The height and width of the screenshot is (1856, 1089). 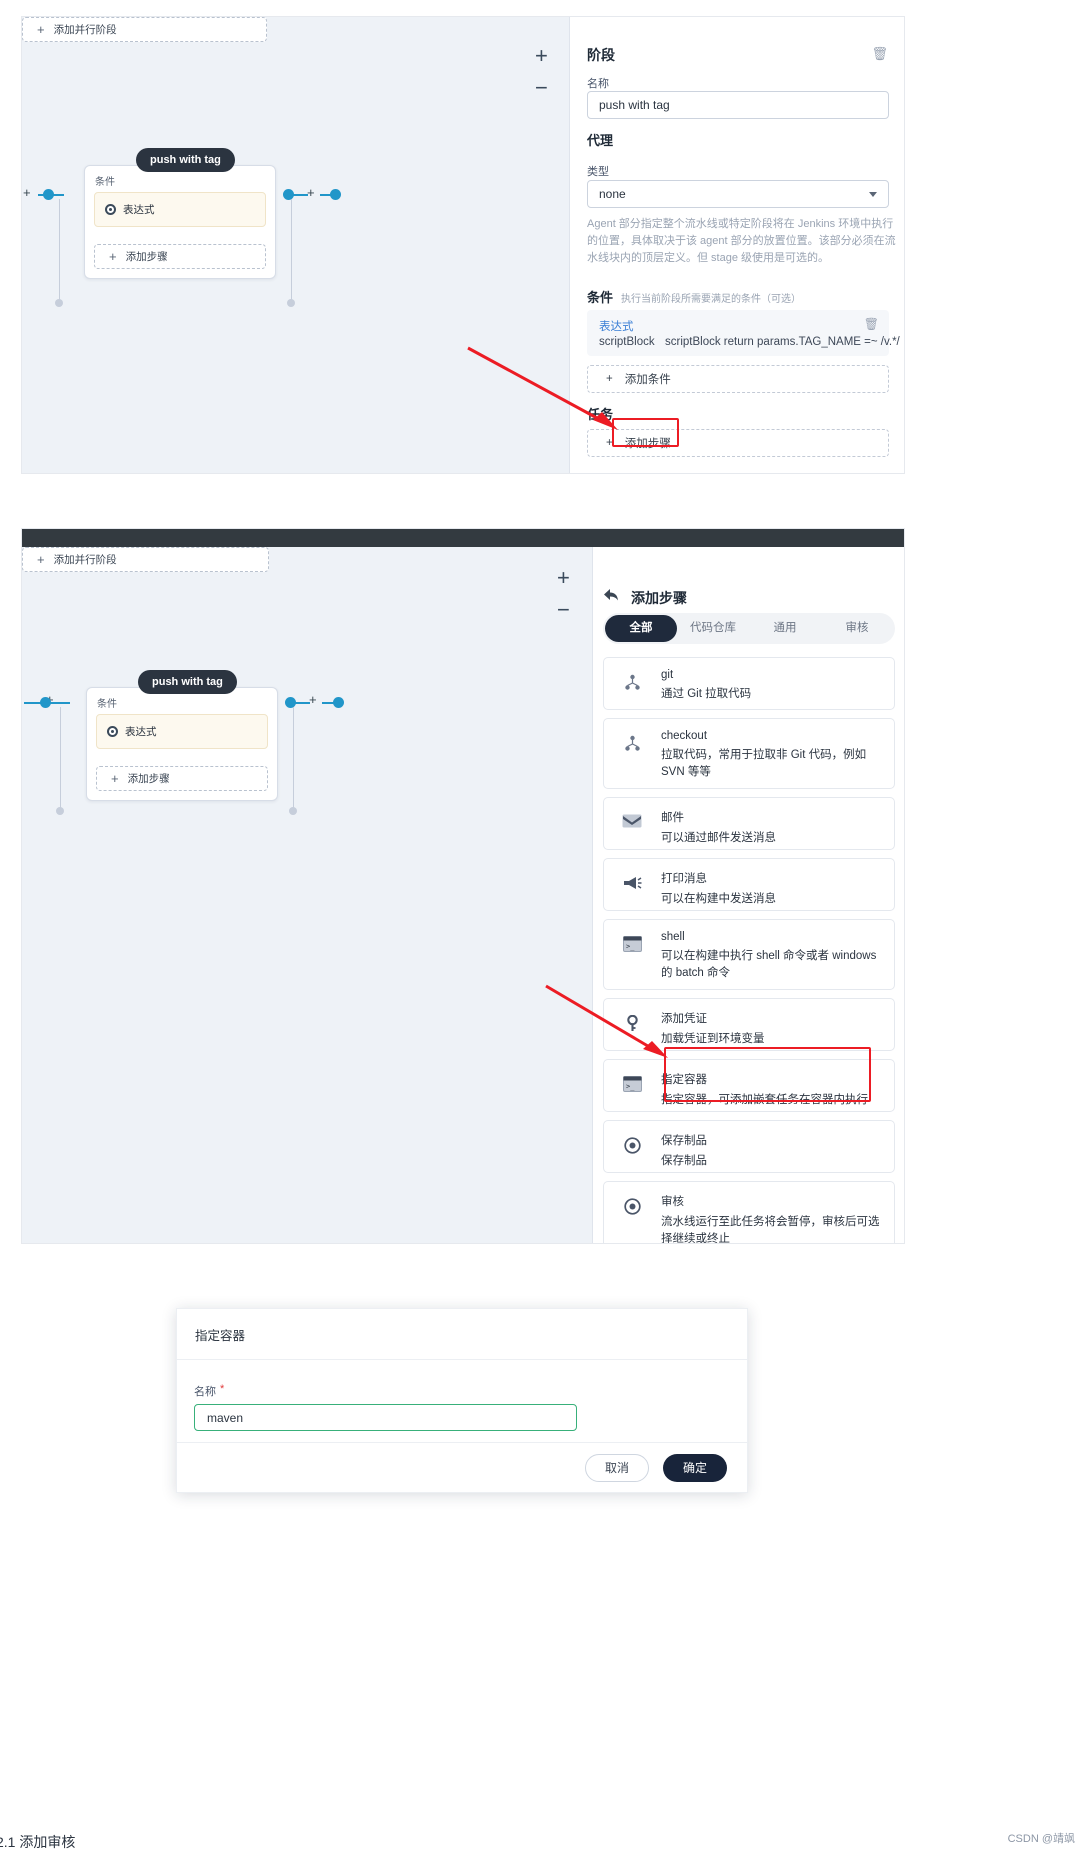 What do you see at coordinates (180, 209) in the screenshot?
I see `stage-condition-box: 表达式` at bounding box center [180, 209].